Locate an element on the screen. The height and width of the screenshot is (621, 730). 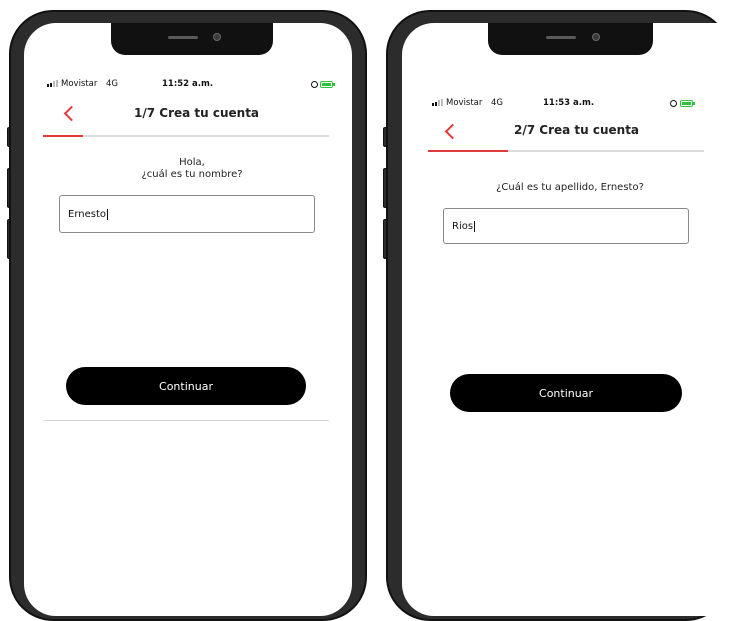
first-name-value: Ernesto is located at coordinates (87, 214).